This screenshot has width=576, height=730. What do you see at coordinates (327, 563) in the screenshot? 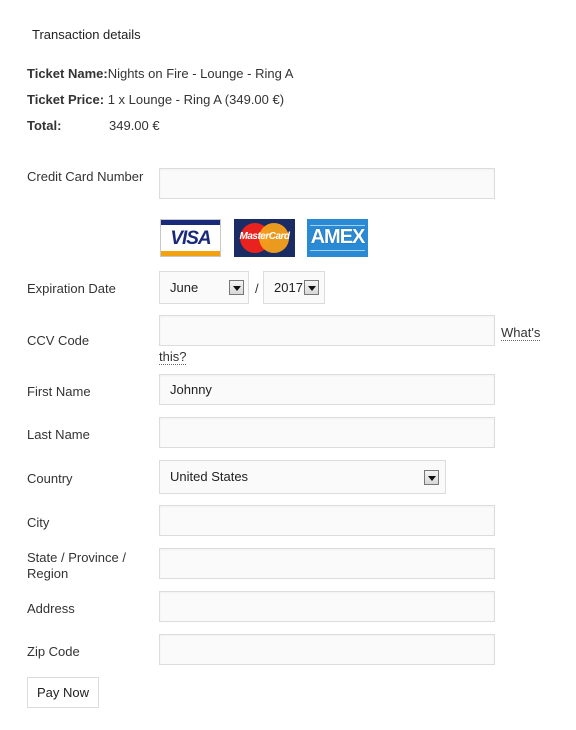
I see `state-input` at bounding box center [327, 563].